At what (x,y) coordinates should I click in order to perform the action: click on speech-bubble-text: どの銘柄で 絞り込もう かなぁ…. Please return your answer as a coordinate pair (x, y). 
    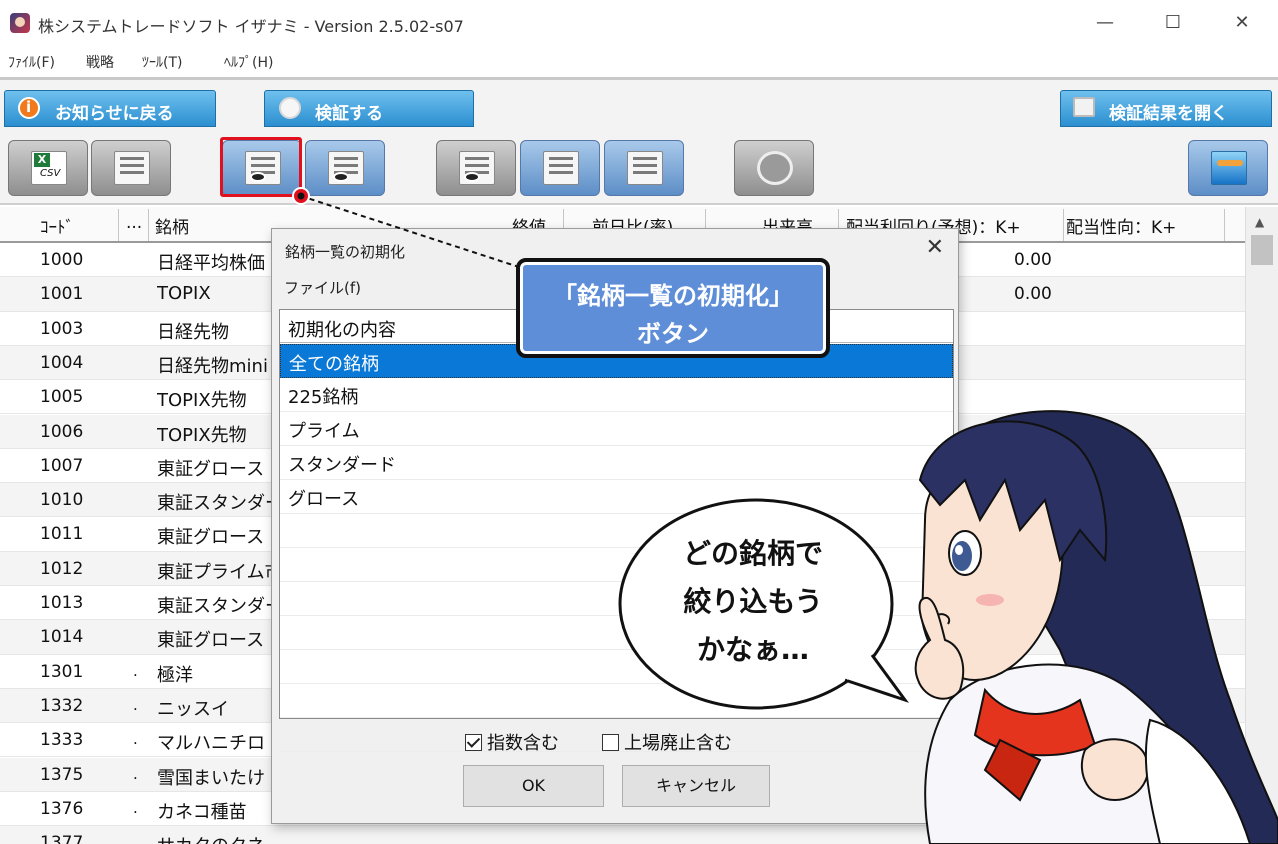
    Looking at the image, I should click on (752, 601).